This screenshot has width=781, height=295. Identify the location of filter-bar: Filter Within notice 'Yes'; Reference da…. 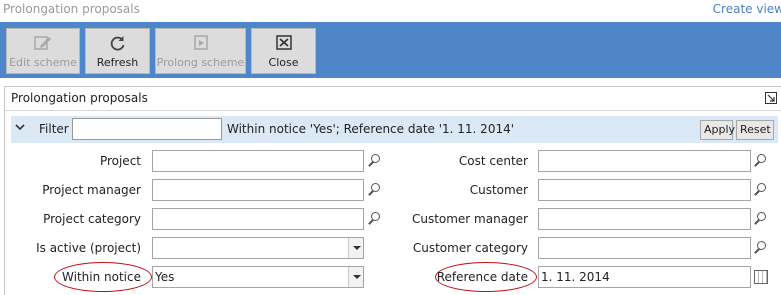
(394, 129).